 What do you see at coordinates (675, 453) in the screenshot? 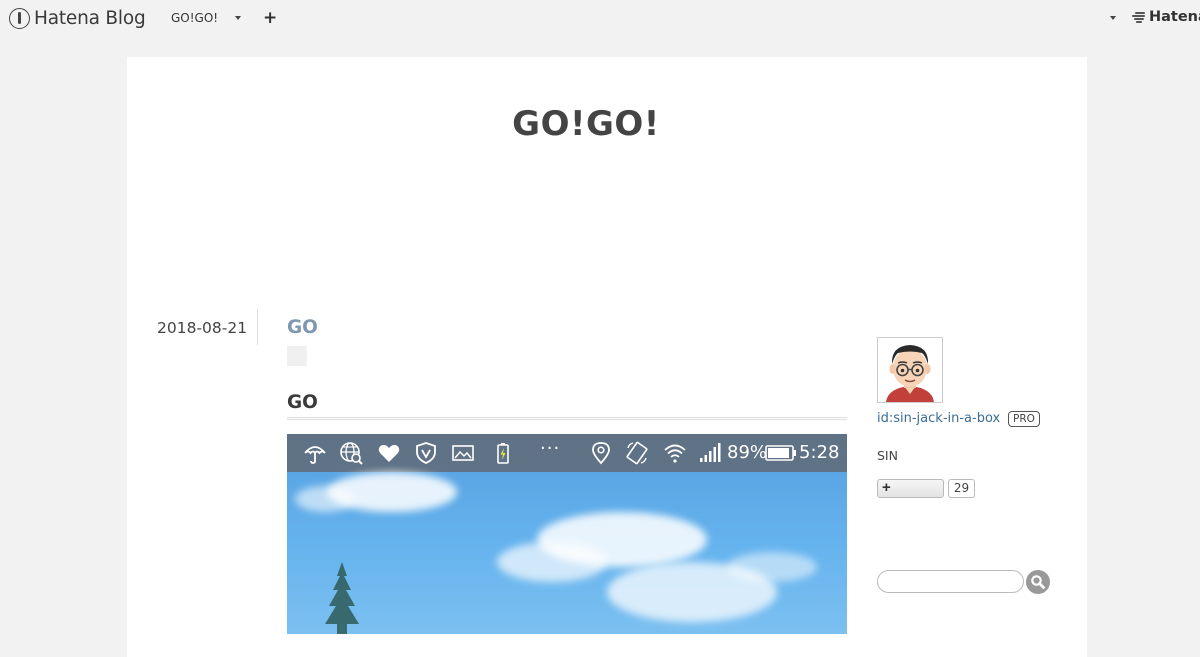
I see `wifi-icon` at bounding box center [675, 453].